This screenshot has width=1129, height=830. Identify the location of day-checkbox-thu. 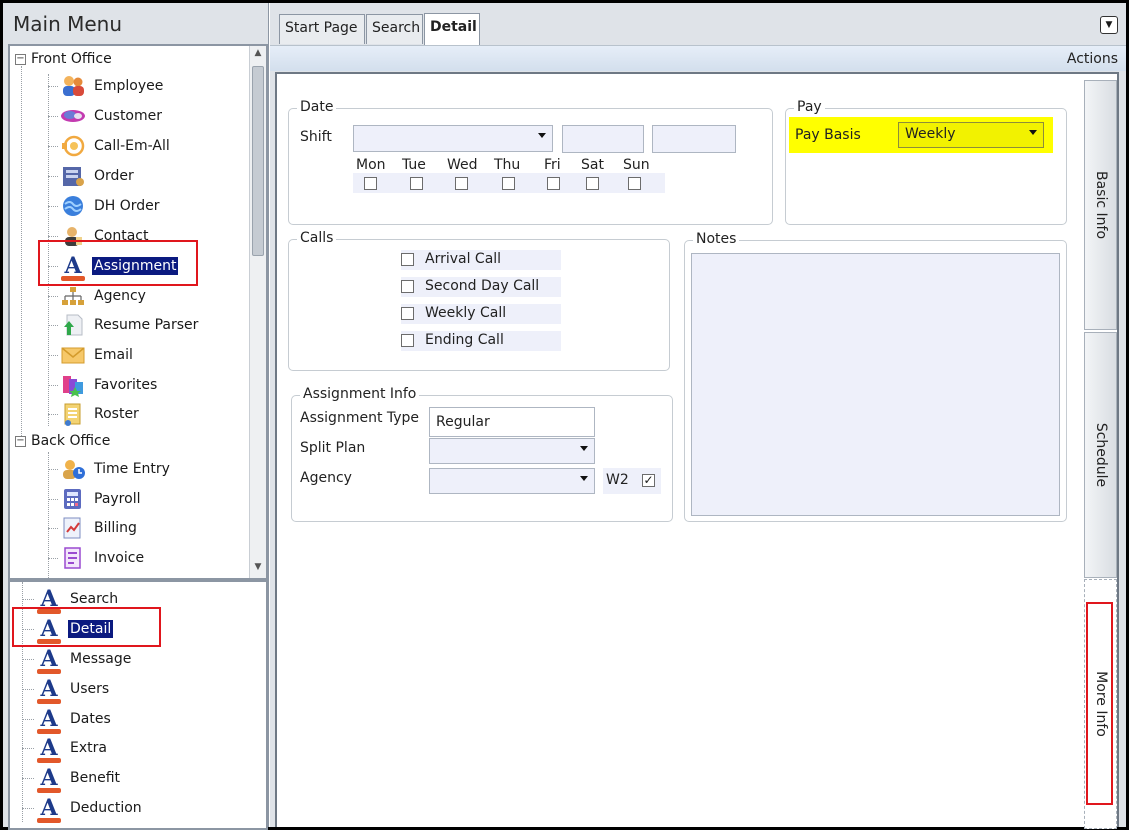
(508, 183).